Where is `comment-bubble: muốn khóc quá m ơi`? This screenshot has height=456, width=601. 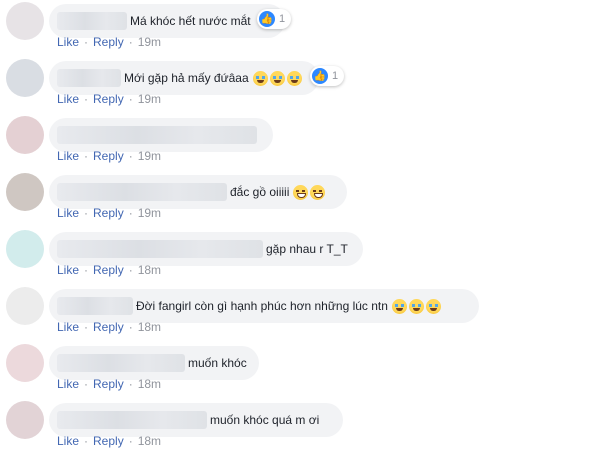
comment-bubble: muốn khóc quá m ơi is located at coordinates (196, 420).